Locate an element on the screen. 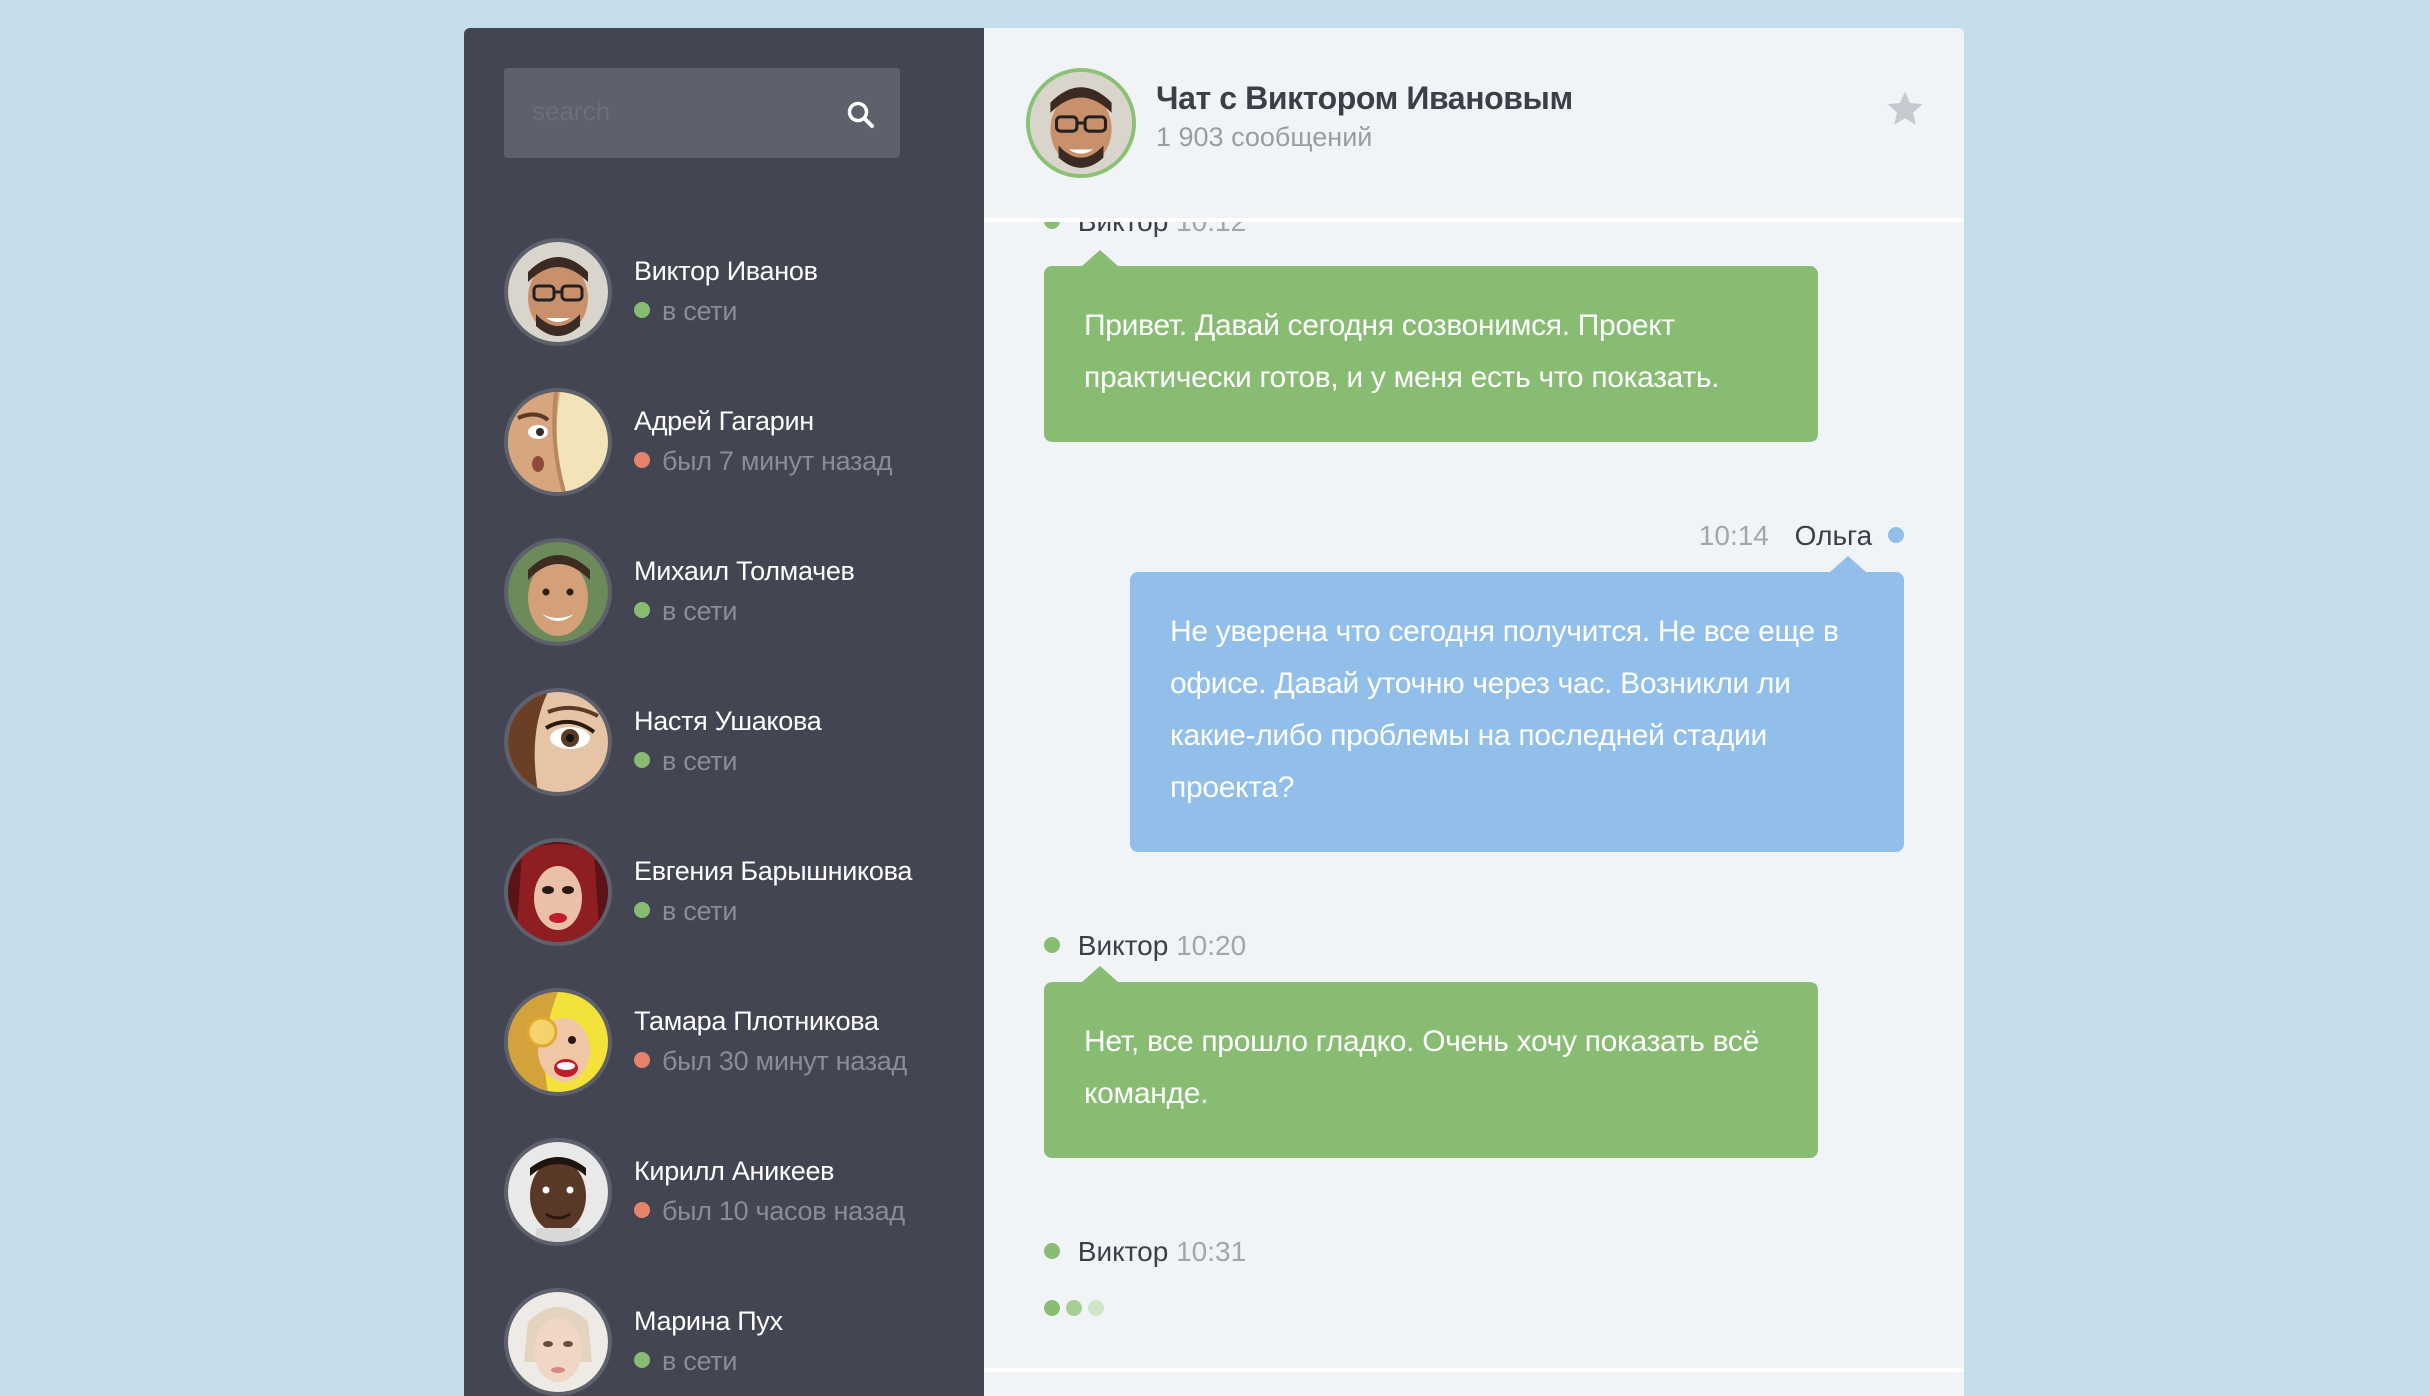  contact-name: Кирилл Аникеев is located at coordinates (734, 1171).